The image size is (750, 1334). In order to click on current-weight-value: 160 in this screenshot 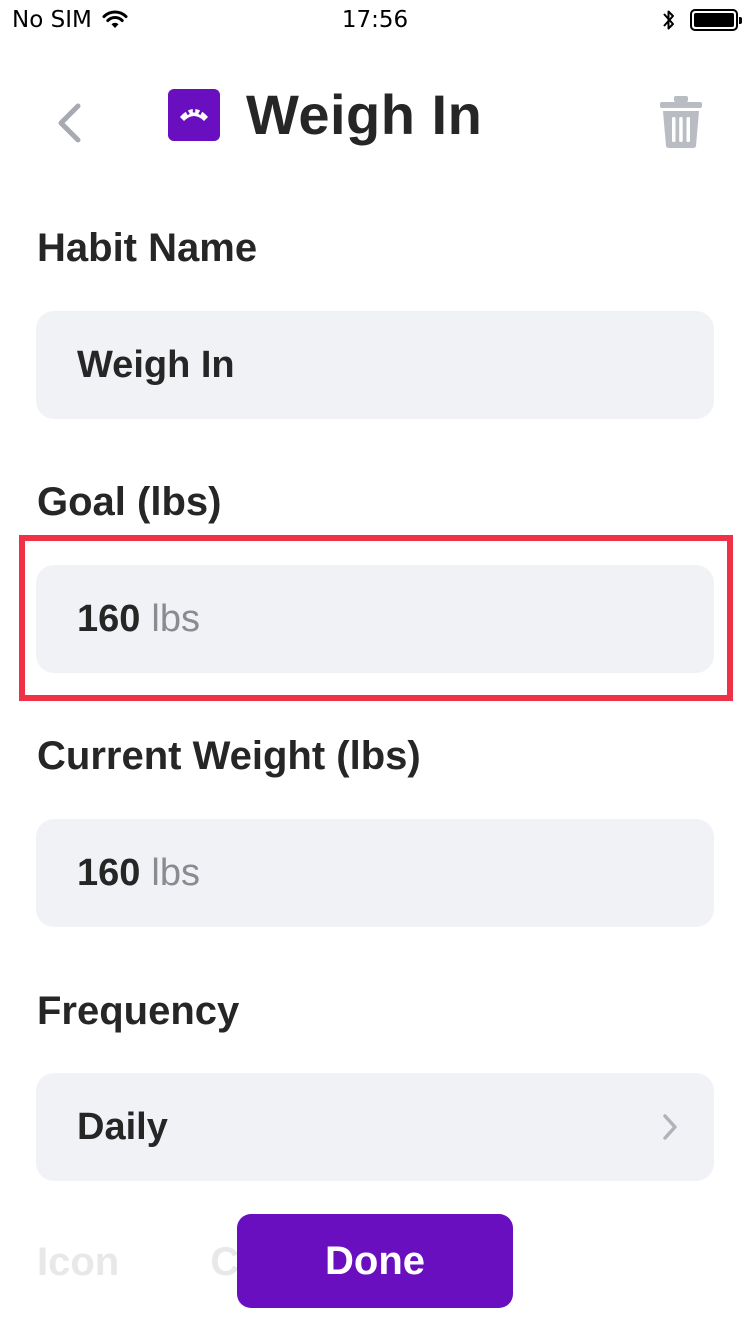, I will do `click(109, 872)`.